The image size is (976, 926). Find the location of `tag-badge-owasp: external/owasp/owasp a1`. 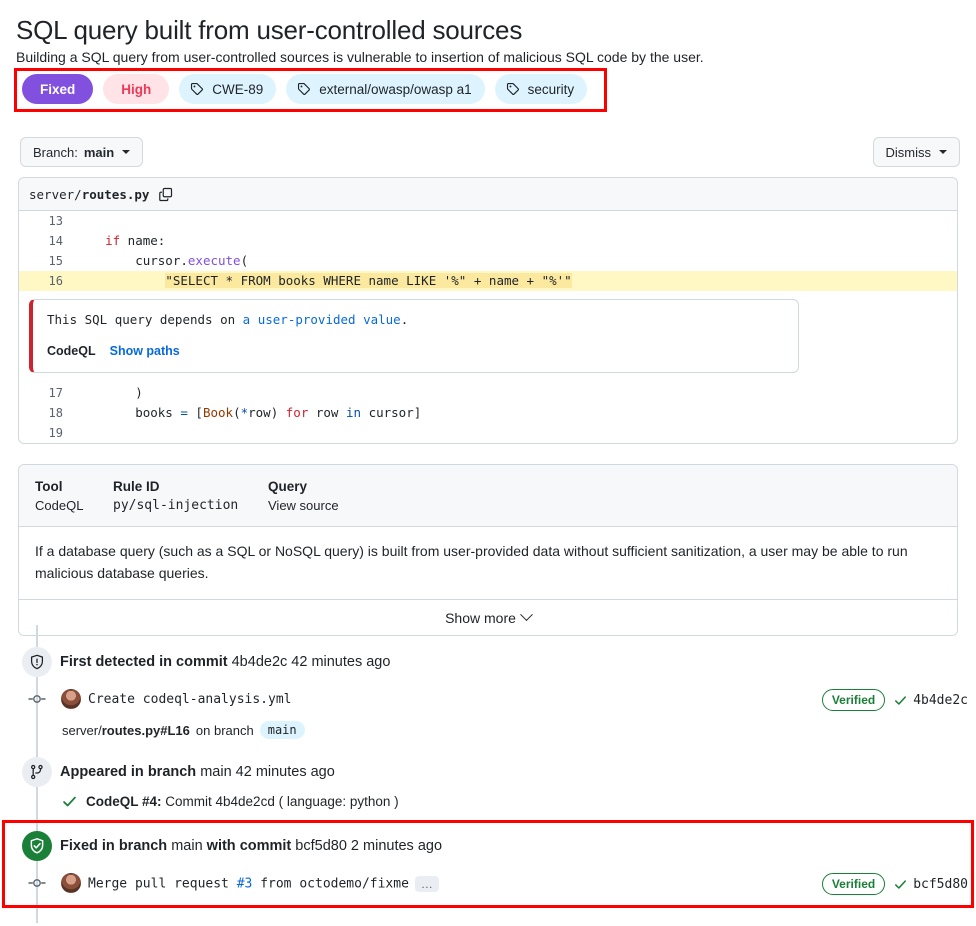

tag-badge-owasp: external/owasp/owasp a1 is located at coordinates (385, 89).